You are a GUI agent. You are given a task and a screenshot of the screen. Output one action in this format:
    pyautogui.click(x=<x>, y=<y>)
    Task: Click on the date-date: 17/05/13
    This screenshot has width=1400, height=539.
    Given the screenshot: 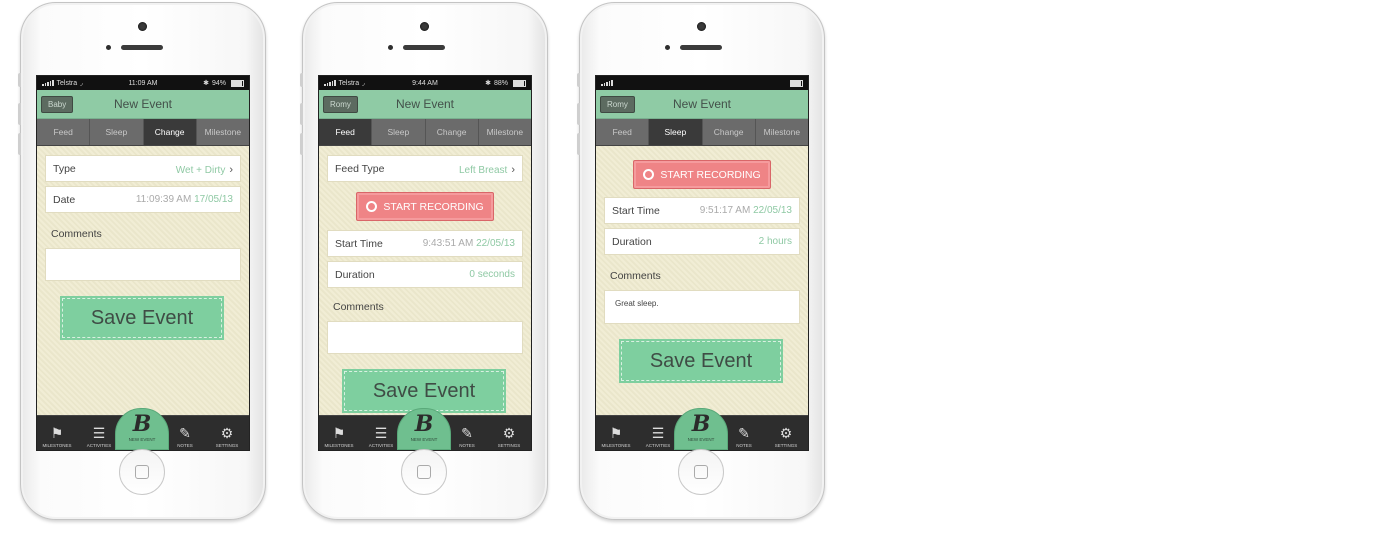 What is the action you would take?
    pyautogui.click(x=213, y=199)
    